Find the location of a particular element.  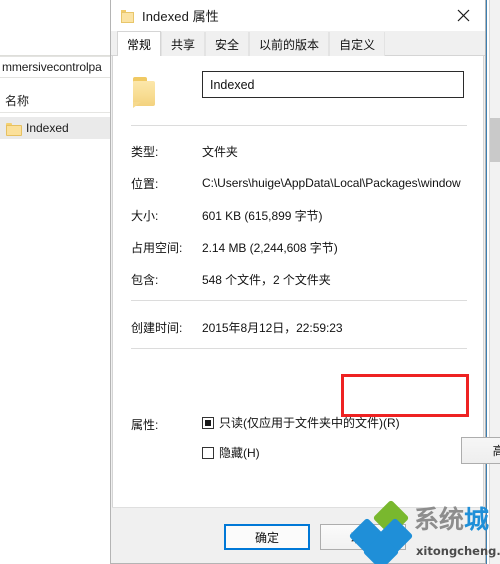

hidden-checkbox-label: 隐藏(H) is located at coordinates (239, 453).